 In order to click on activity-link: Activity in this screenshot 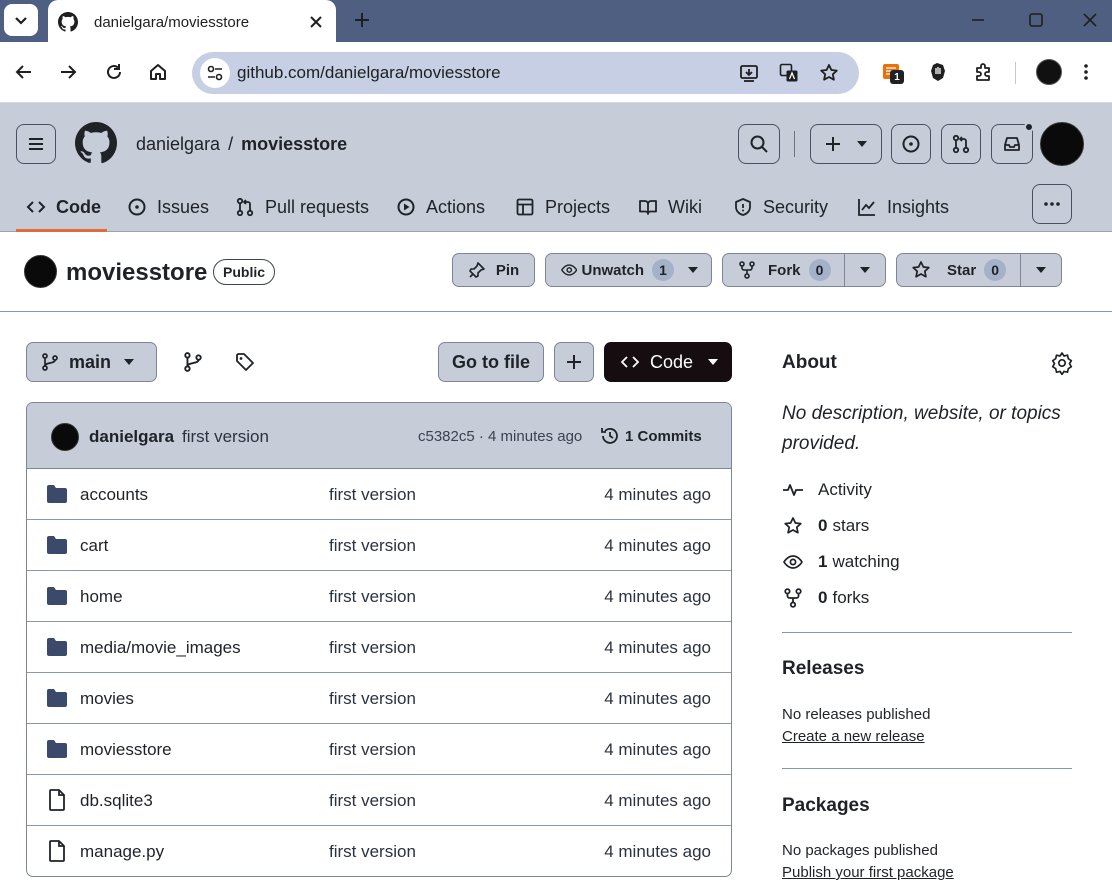, I will do `click(827, 490)`.